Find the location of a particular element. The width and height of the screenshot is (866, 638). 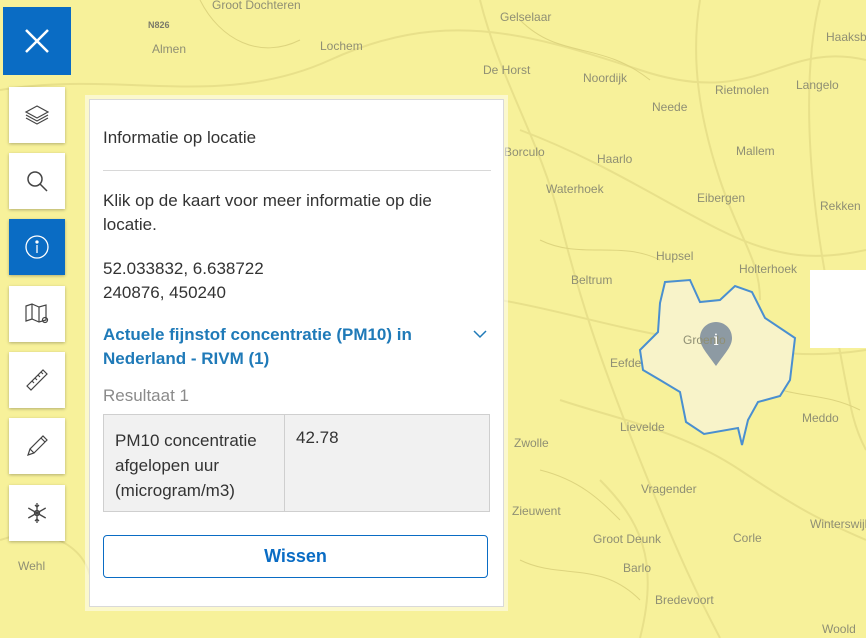

pencil-icon is located at coordinates (37, 445).